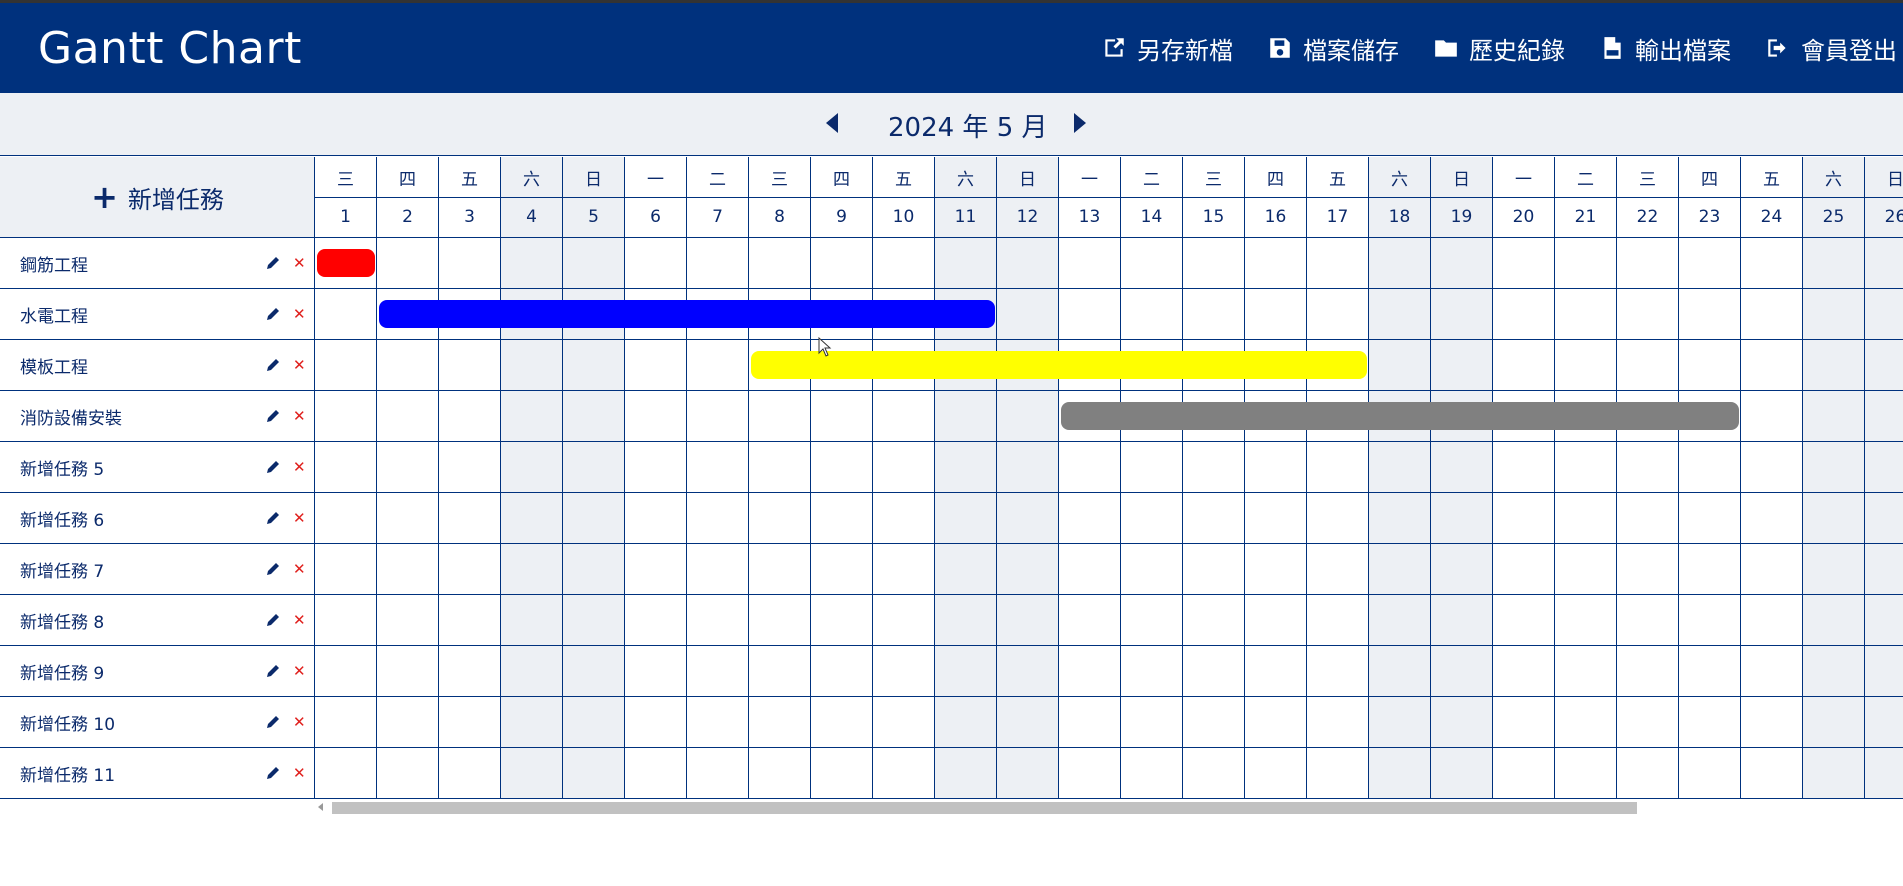  Describe the element at coordinates (408, 217) in the screenshot. I see `date-header-cell: 2` at that location.